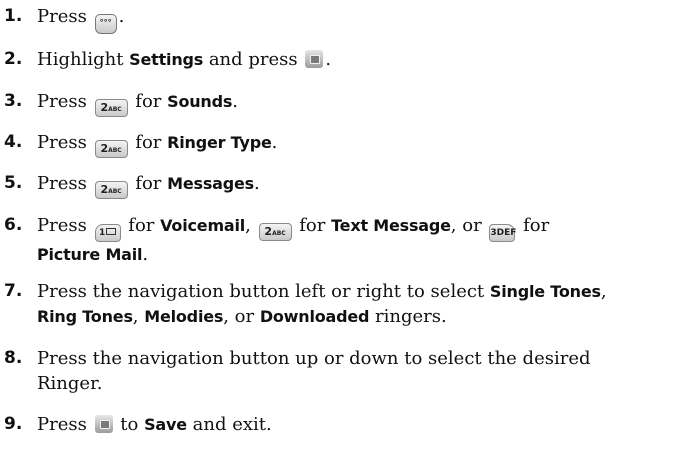 This screenshot has height=472, width=674. What do you see at coordinates (200, 101) in the screenshot?
I see `bold-term-sounds: Sounds` at bounding box center [200, 101].